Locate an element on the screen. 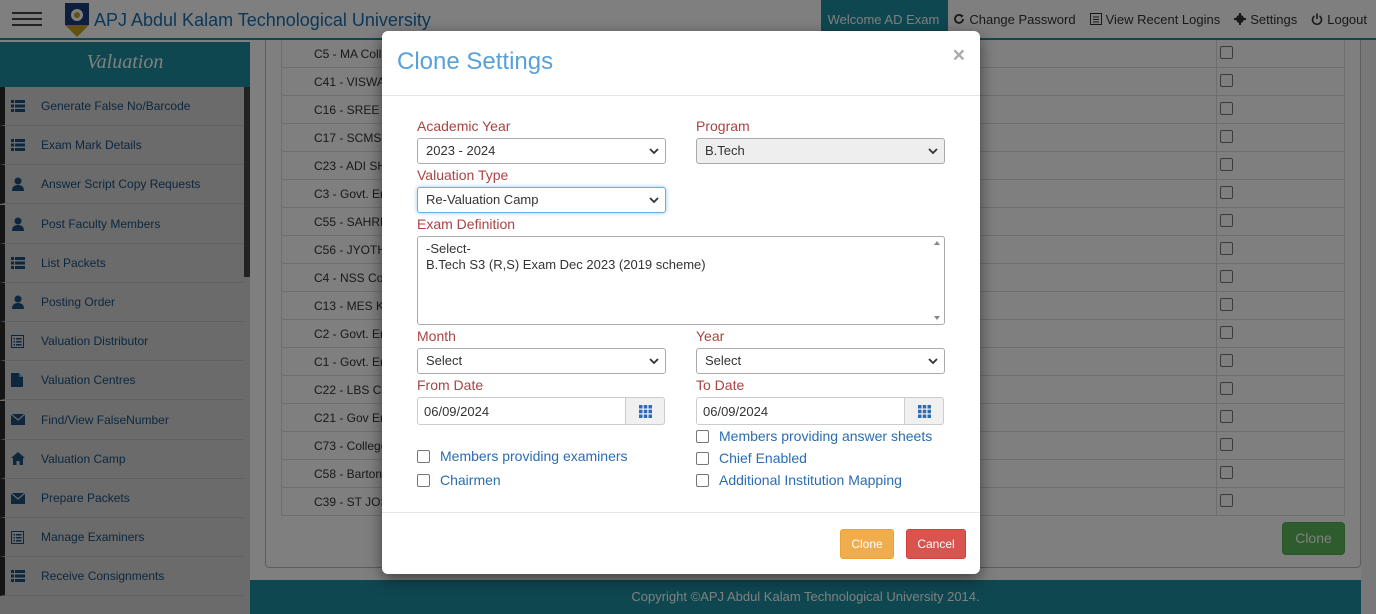 The width and height of the screenshot is (1376, 614). additional-mapping-checkbox: Additional Institution Mapping is located at coordinates (799, 480).